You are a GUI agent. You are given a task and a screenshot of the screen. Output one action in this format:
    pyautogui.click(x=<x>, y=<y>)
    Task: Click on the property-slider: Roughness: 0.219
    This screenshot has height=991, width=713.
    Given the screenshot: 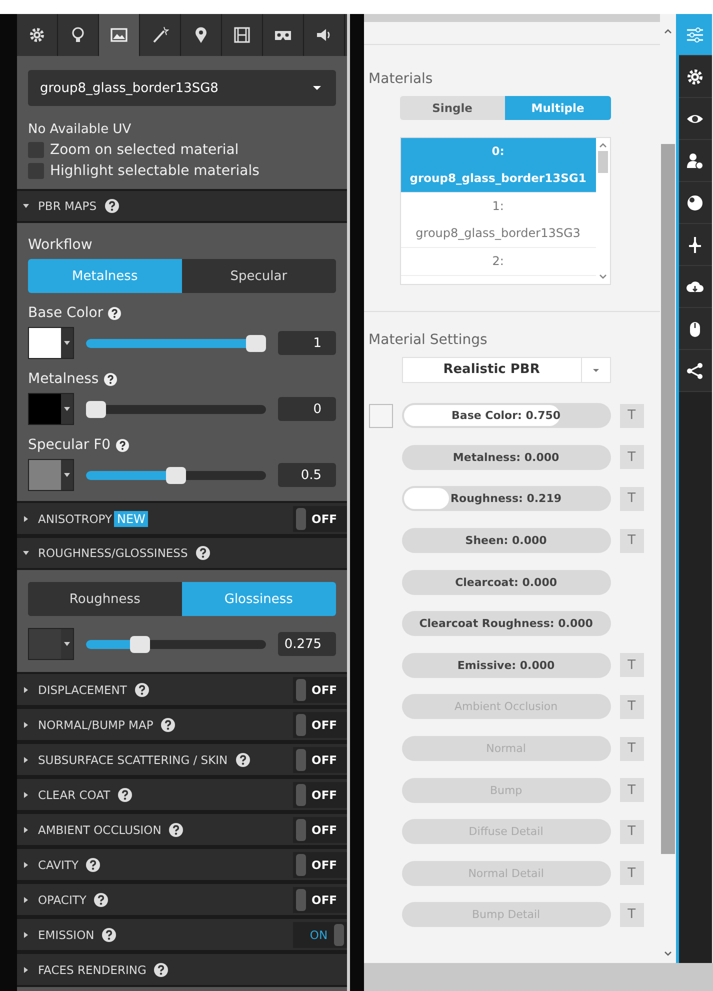 What is the action you would take?
    pyautogui.click(x=506, y=499)
    